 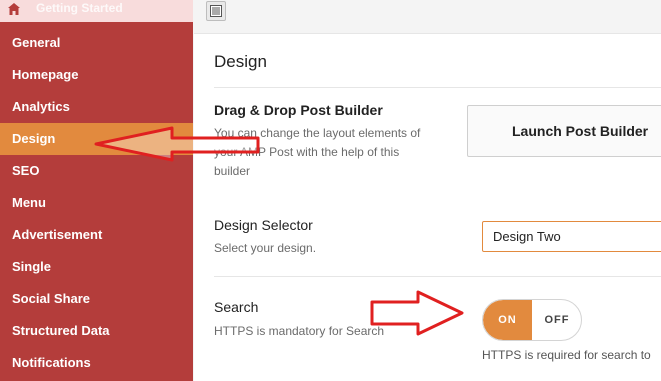 What do you see at coordinates (317, 133) in the screenshot?
I see `builder-desc-line: You can change the layout elements of` at bounding box center [317, 133].